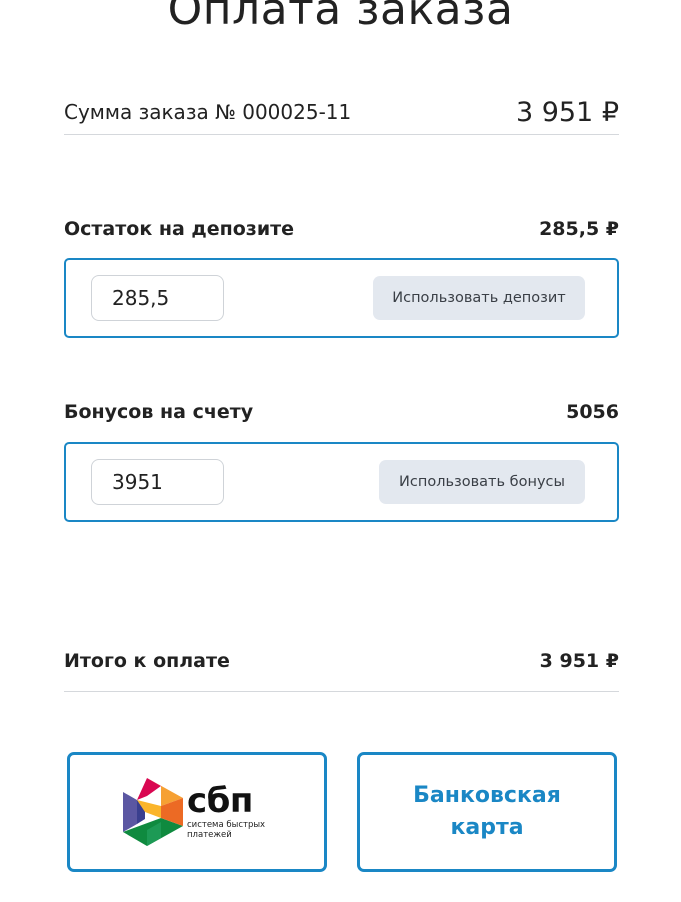 The height and width of the screenshot is (902, 681). What do you see at coordinates (579, 661) in the screenshot?
I see `total-amount: 3 951 ₽` at bounding box center [579, 661].